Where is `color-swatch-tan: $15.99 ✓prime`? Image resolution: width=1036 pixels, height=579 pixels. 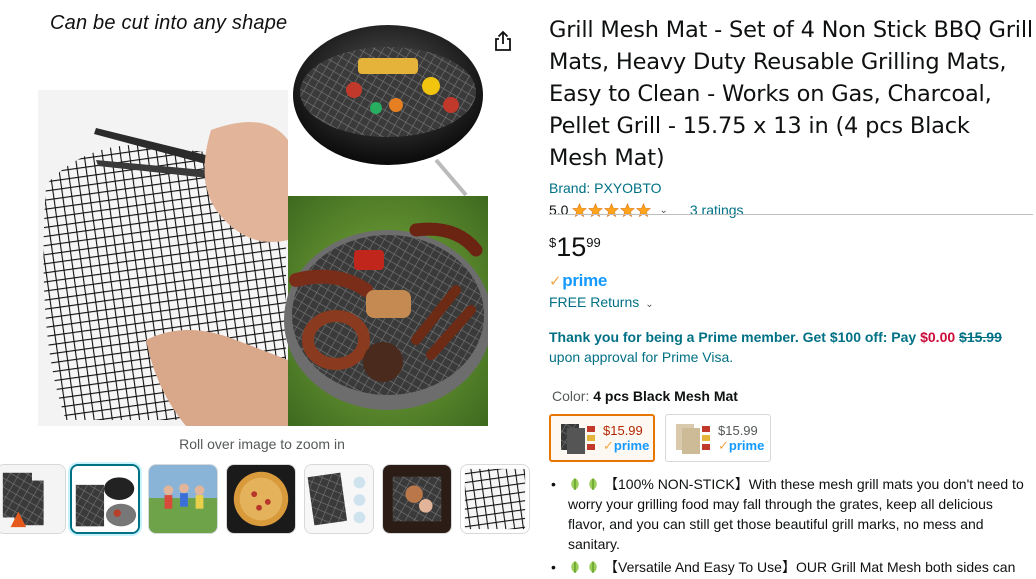 color-swatch-tan: $15.99 ✓prime is located at coordinates (718, 438).